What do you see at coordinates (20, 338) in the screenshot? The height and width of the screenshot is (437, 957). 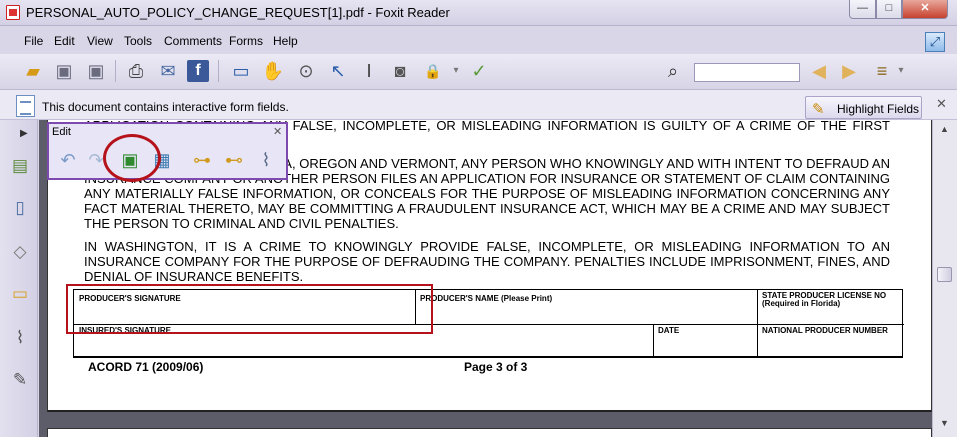 I see `attachments-icon: ⌇` at bounding box center [20, 338].